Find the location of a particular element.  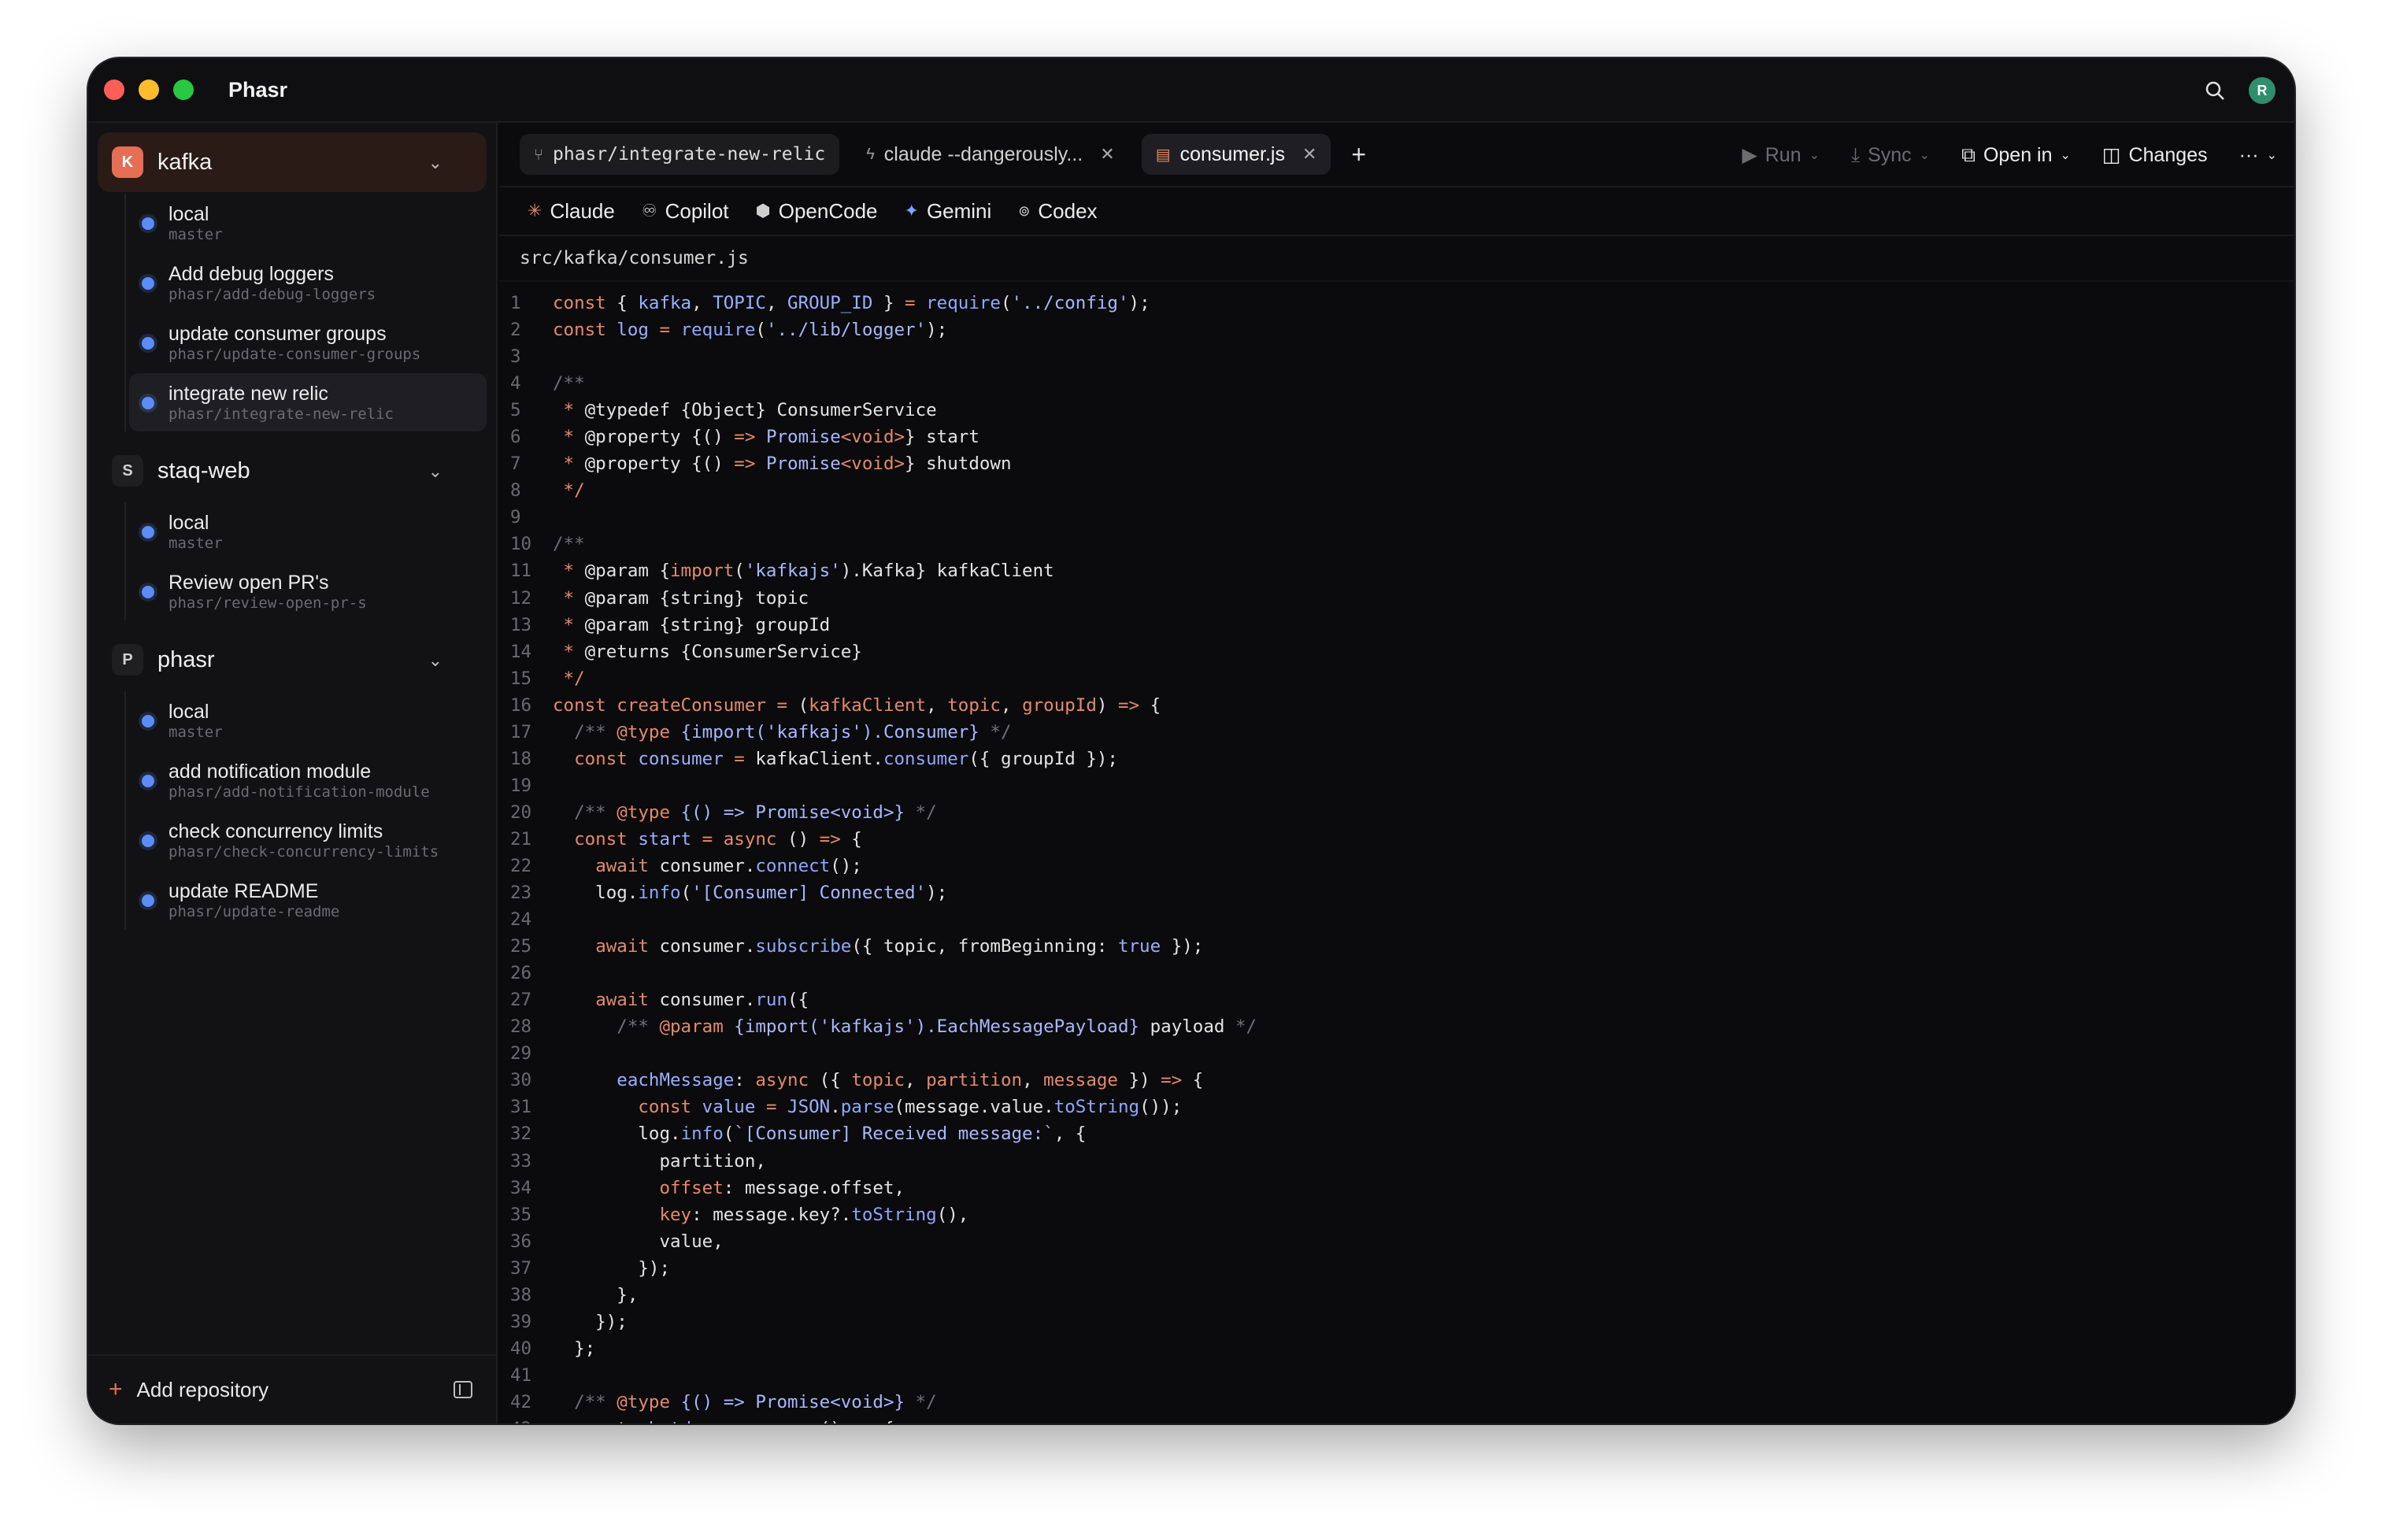

add-tab-button: + is located at coordinates (1358, 154).